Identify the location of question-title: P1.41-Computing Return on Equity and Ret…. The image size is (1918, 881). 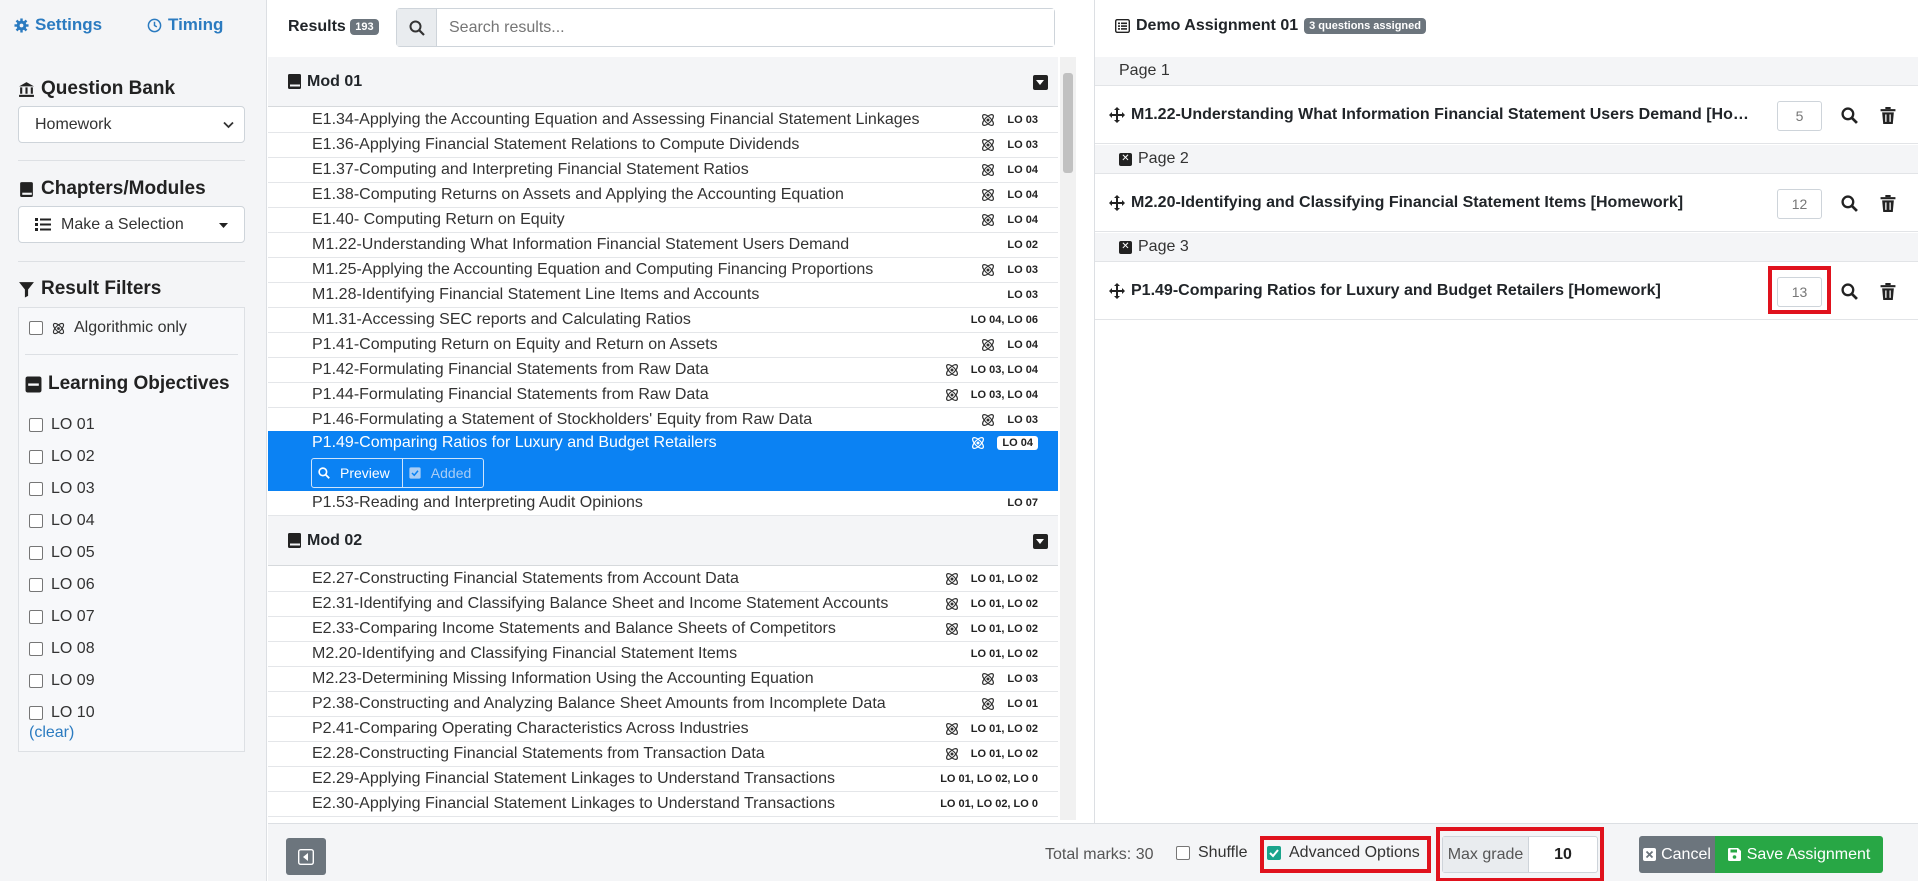
(515, 344).